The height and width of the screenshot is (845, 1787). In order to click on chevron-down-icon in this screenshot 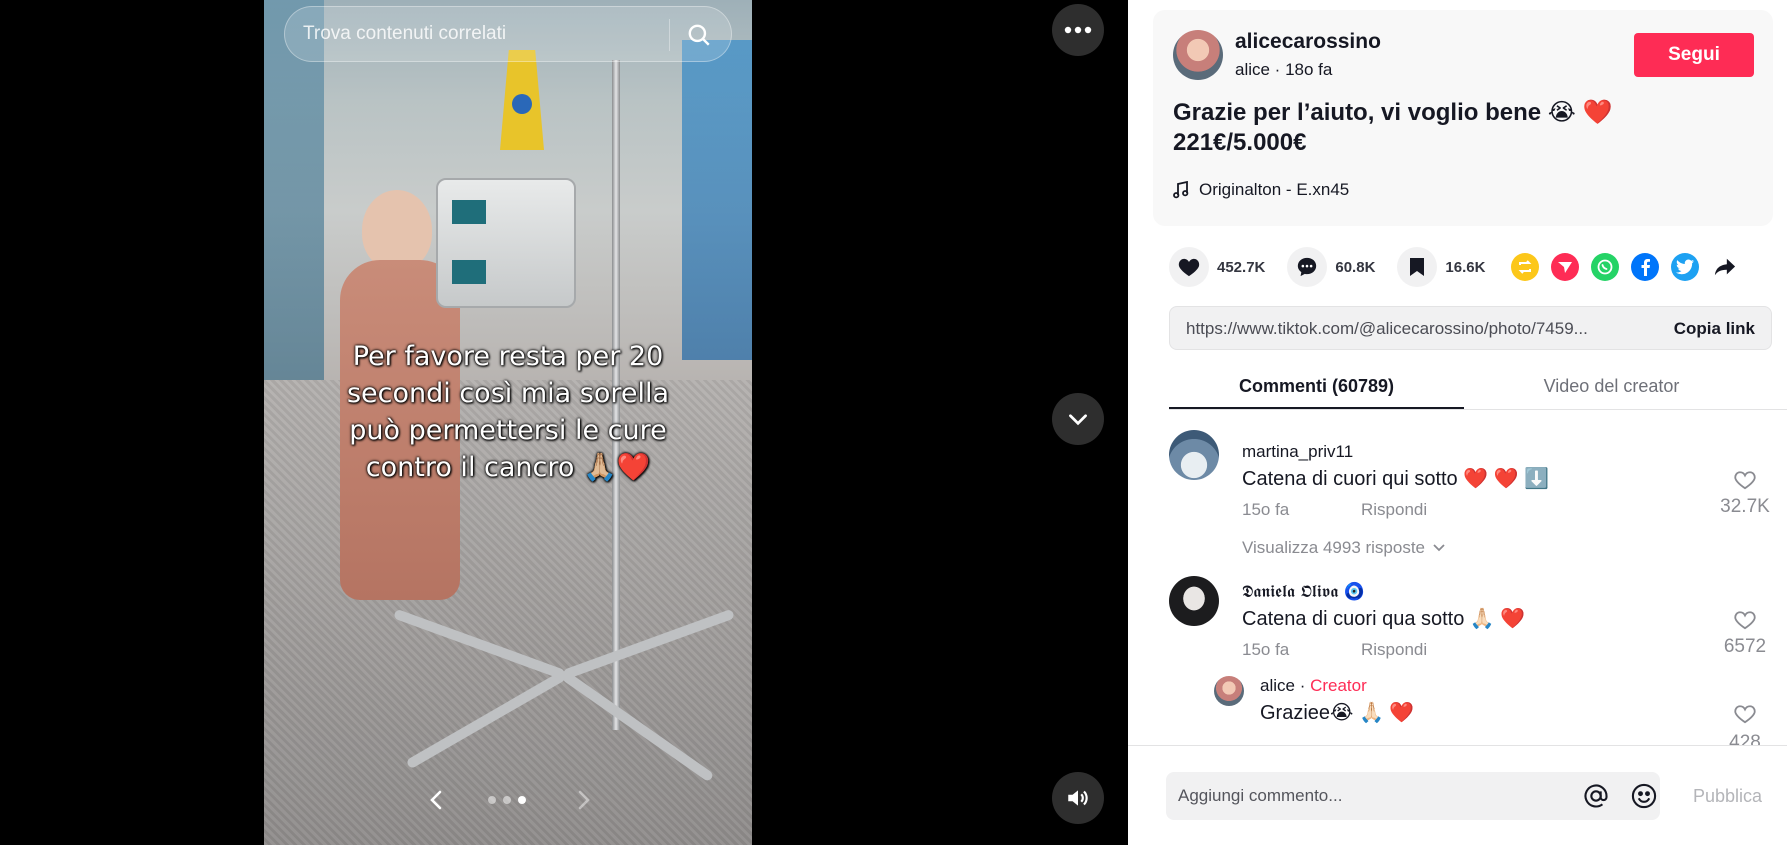, I will do `click(1078, 420)`.